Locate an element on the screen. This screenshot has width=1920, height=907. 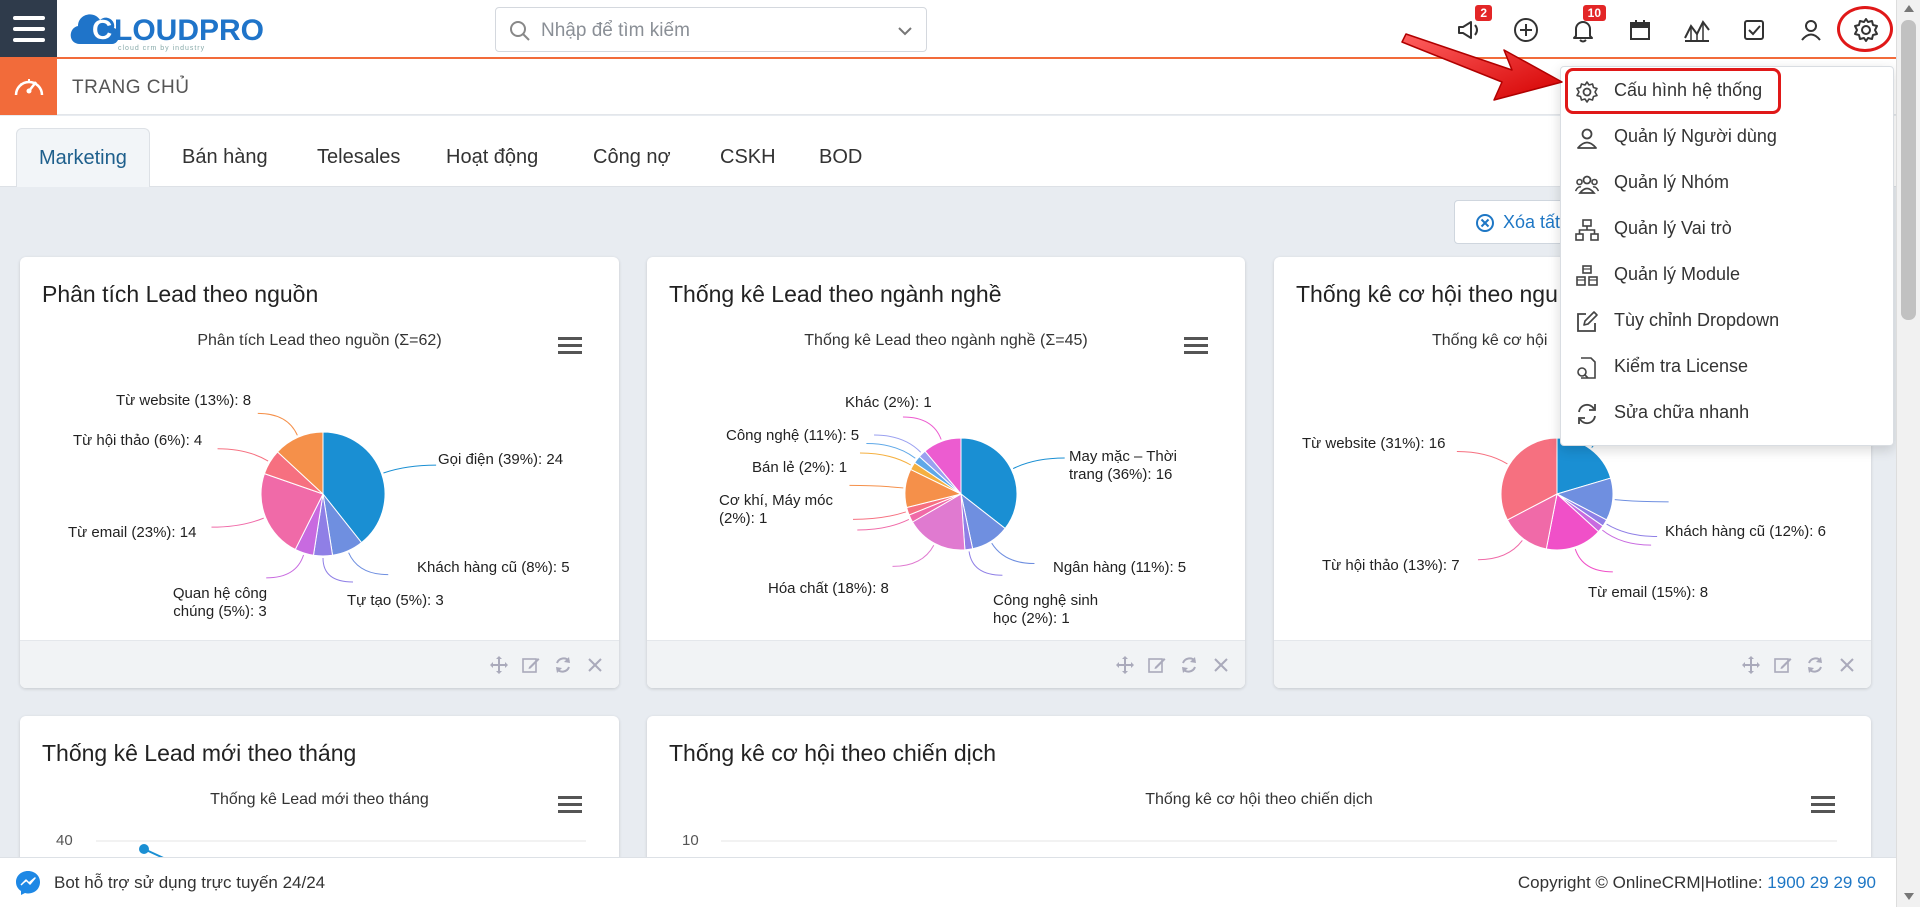
license-icon is located at coordinates (1586, 368).